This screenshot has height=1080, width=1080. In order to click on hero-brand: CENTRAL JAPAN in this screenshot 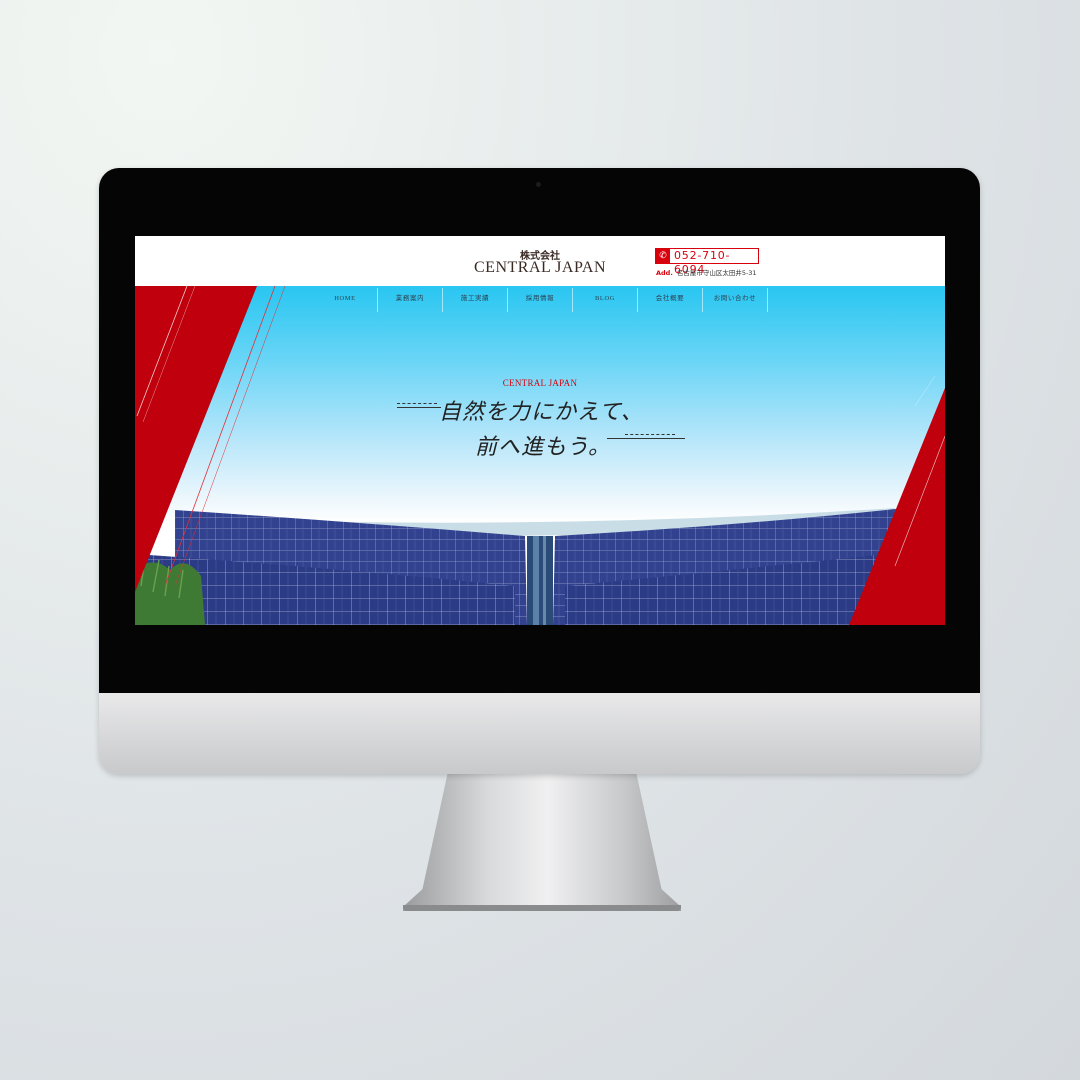, I will do `click(540, 383)`.